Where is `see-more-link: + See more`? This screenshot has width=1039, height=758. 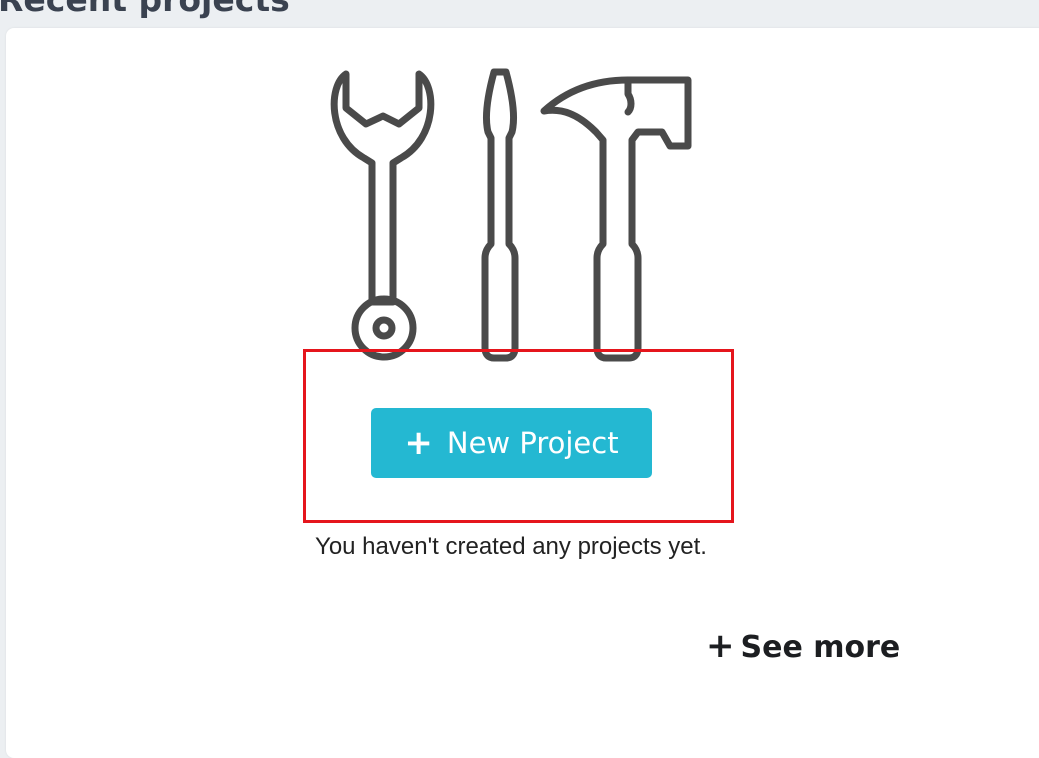
see-more-link: + See more is located at coordinates (803, 646).